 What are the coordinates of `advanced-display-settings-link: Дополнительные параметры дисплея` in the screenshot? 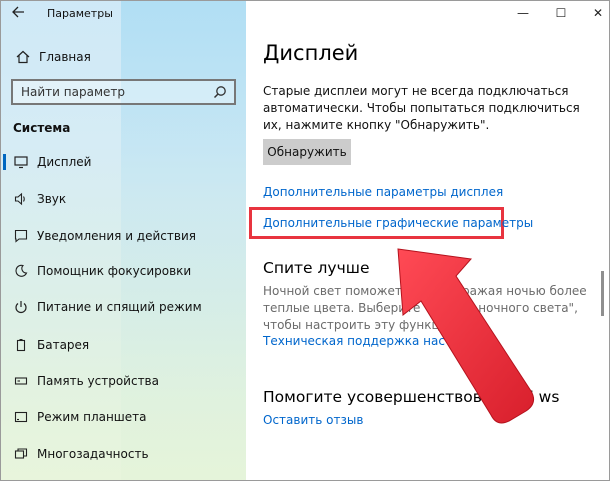 It's located at (383, 192).